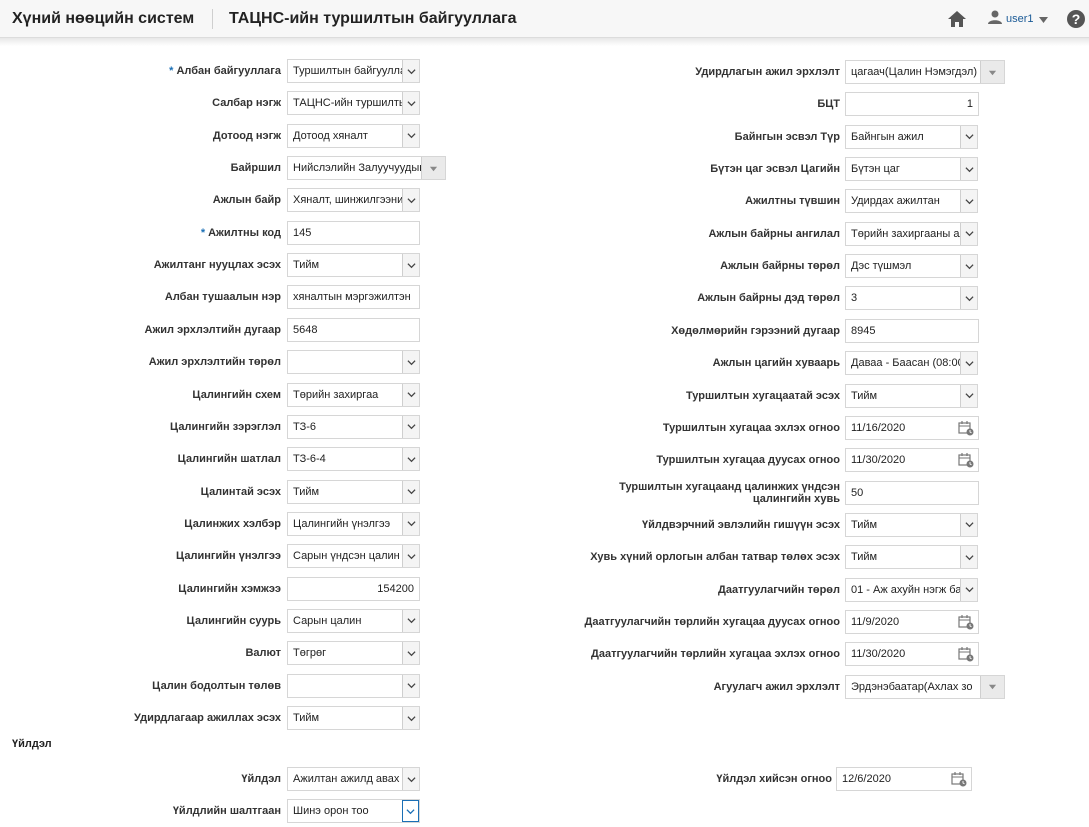  I want to click on right-field-0-lookup: цагаач(Цалин Нэмэгдэл), so click(925, 72).